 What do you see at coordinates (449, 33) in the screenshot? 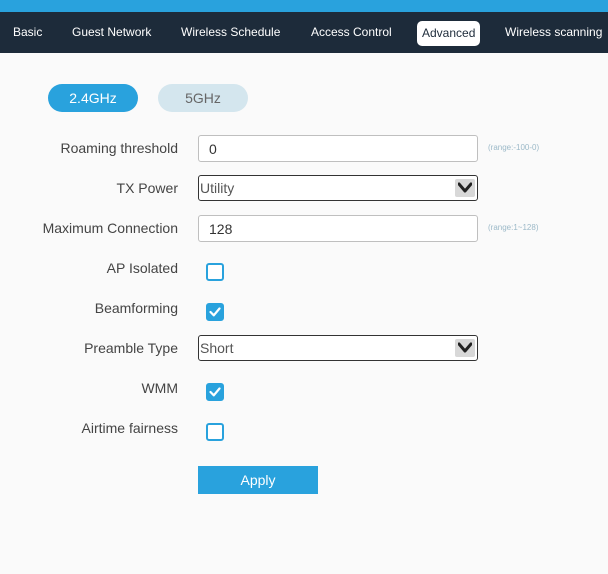
I see `tab-advanced: Advanced` at bounding box center [449, 33].